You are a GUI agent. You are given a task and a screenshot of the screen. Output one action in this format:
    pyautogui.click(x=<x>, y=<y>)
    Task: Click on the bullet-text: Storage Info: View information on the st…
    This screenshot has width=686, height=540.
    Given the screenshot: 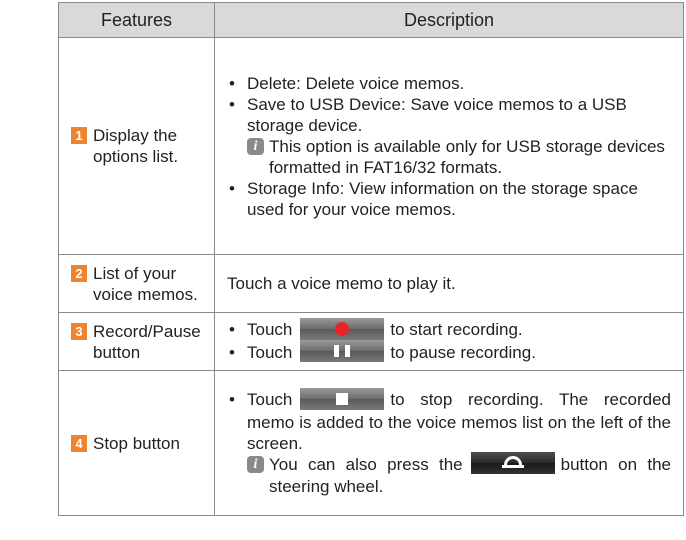 What is the action you would take?
    pyautogui.click(x=442, y=198)
    